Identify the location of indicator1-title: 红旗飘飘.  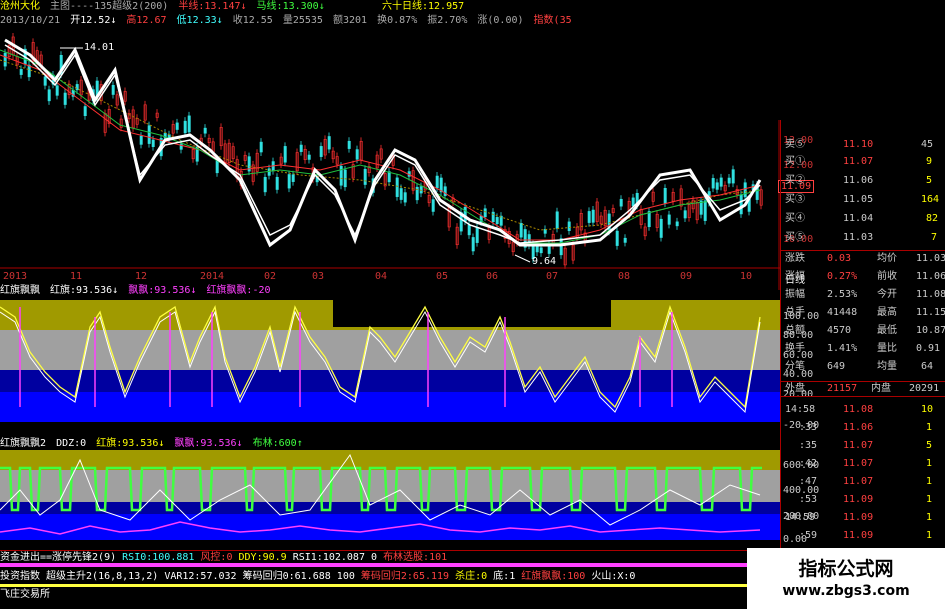
(20, 290).